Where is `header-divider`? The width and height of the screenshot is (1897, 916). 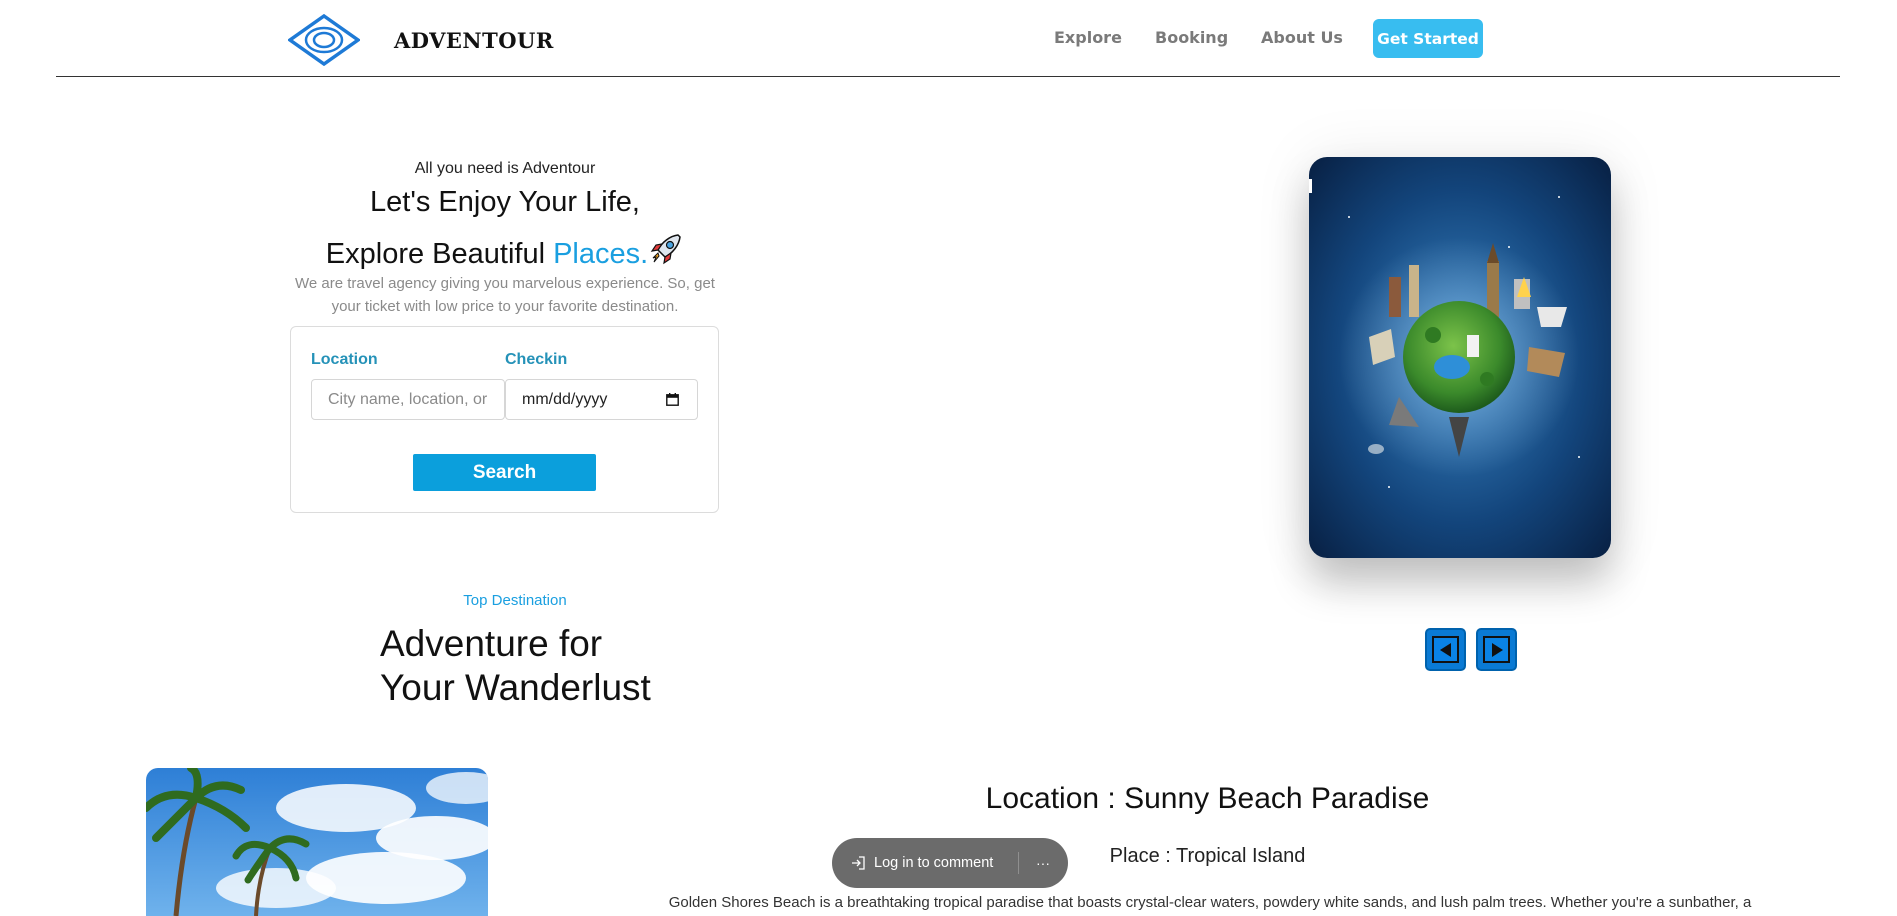
header-divider is located at coordinates (948, 76).